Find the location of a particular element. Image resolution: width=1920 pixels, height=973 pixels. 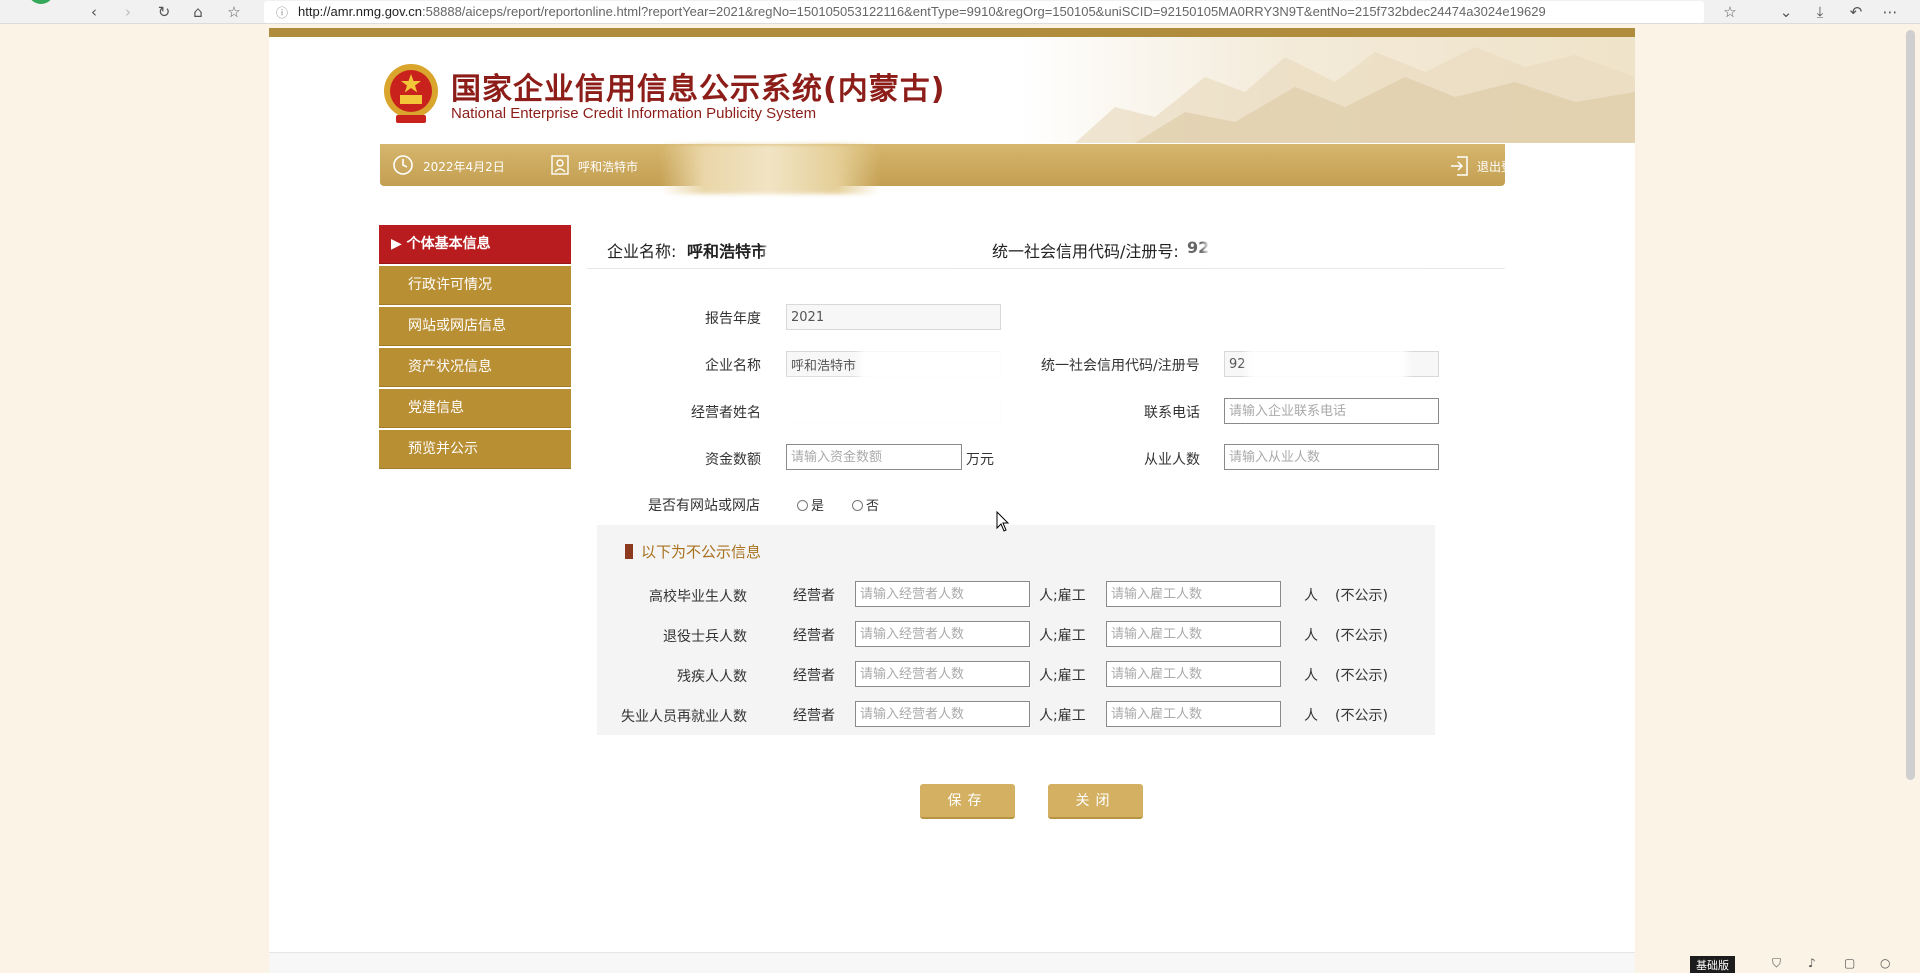

non-public-title: 以下为不公示信息 is located at coordinates (693, 551).